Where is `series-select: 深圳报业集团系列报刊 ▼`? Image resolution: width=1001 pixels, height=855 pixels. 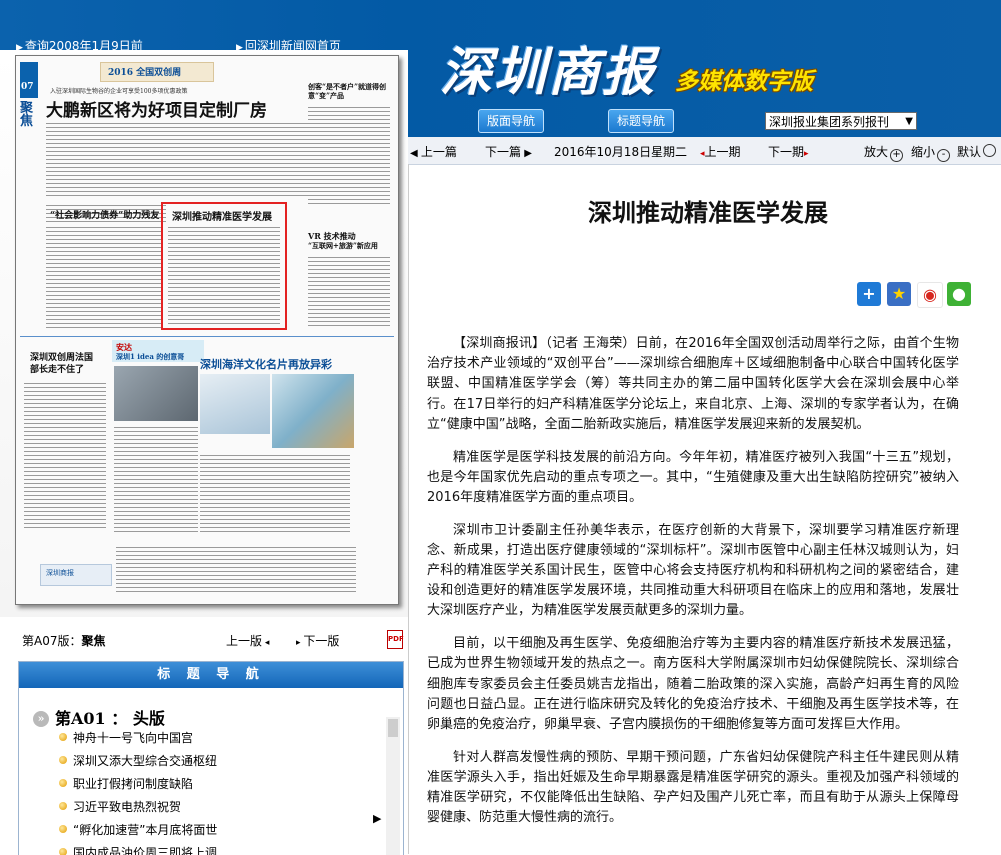 series-select: 深圳报业集团系列报刊 ▼ is located at coordinates (841, 121).